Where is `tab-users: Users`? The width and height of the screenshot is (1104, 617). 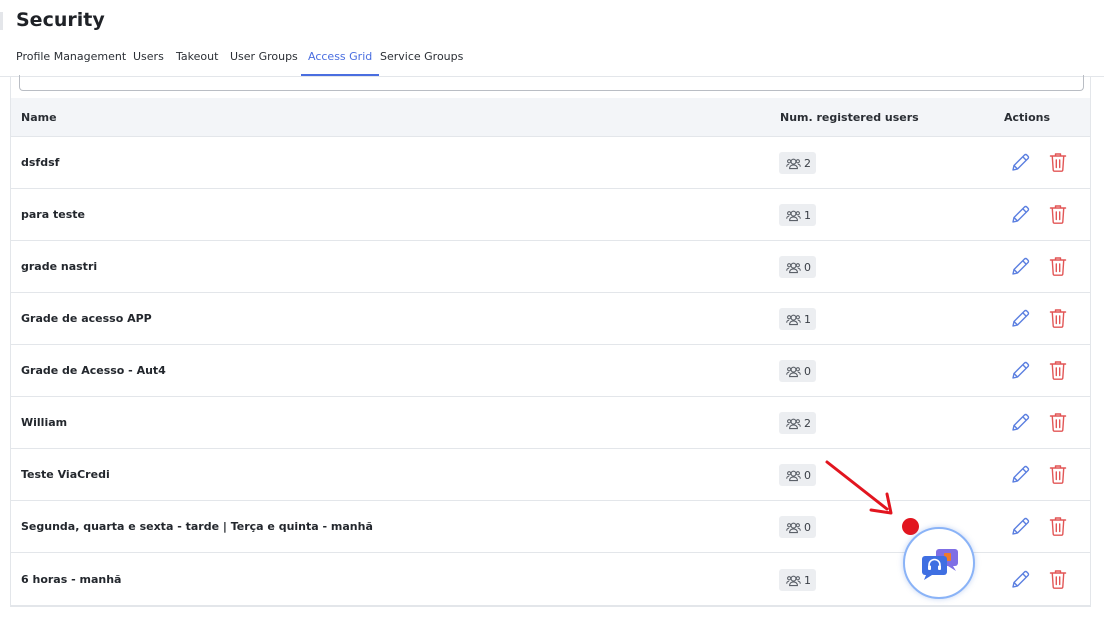
tab-users: Users is located at coordinates (148, 63).